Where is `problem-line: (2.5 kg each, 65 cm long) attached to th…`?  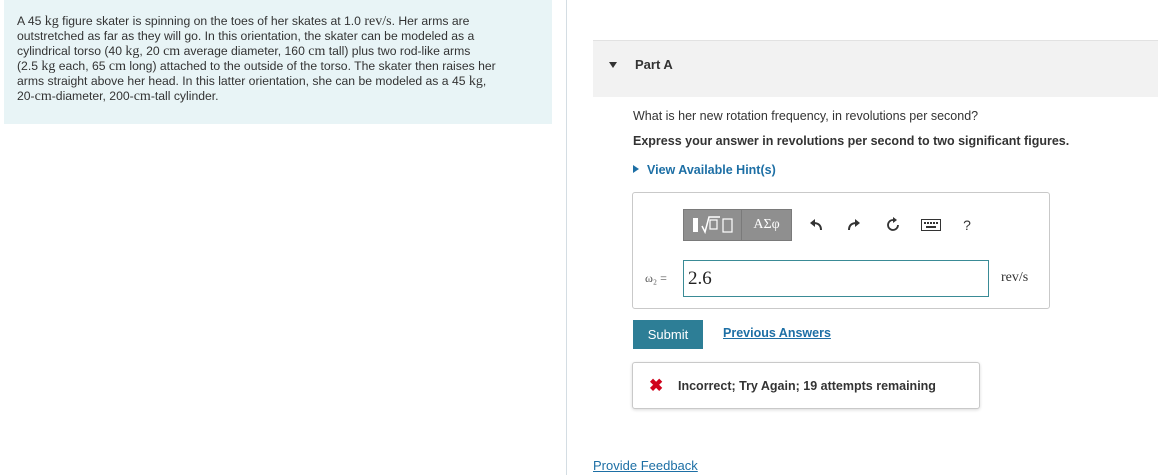 problem-line: (2.5 kg each, 65 cm long) attached to th… is located at coordinates (256, 66).